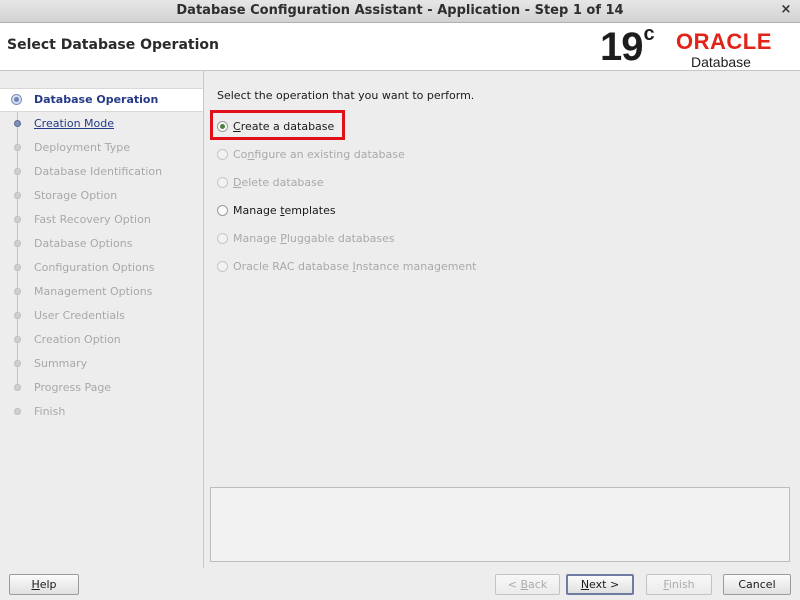  I want to click on sidebar-step-label: Management Options, so click(93, 291).